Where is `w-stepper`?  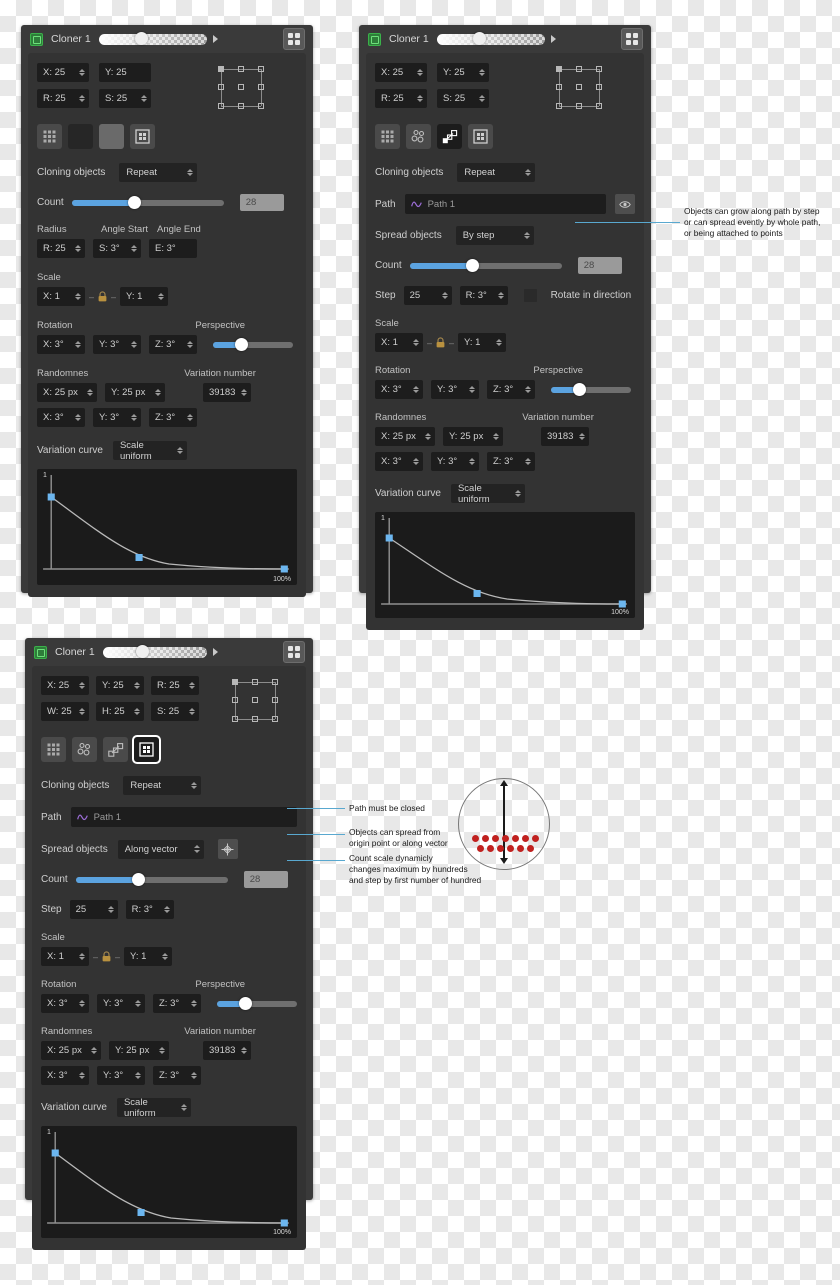
w-stepper is located at coordinates (79, 711).